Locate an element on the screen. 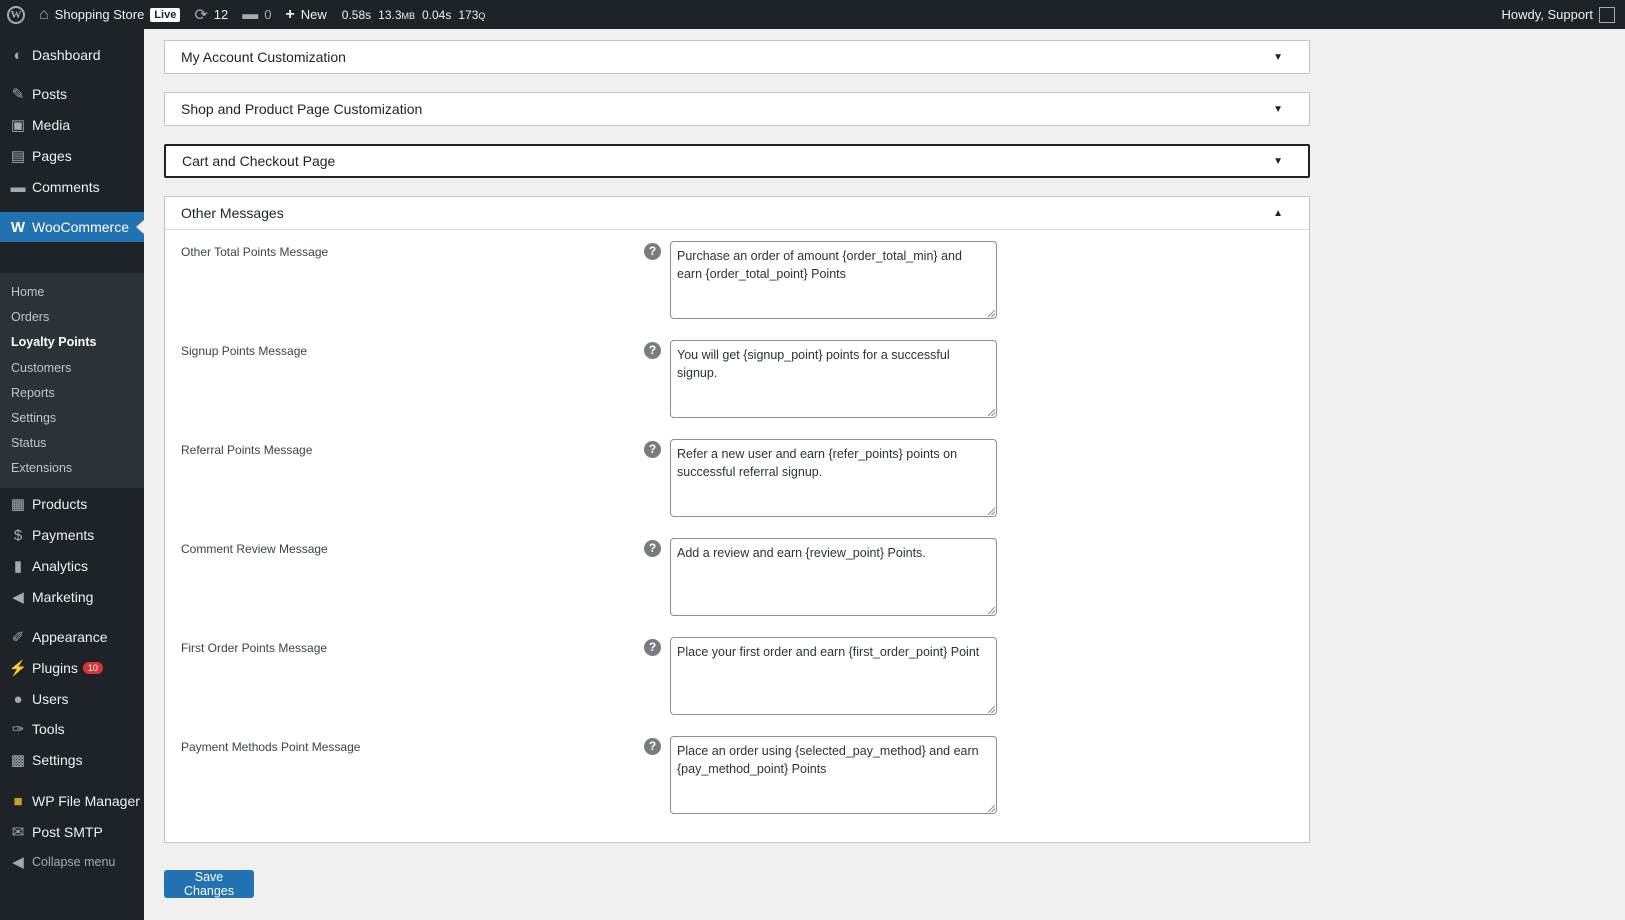  user-icon: ● is located at coordinates (18, 699).